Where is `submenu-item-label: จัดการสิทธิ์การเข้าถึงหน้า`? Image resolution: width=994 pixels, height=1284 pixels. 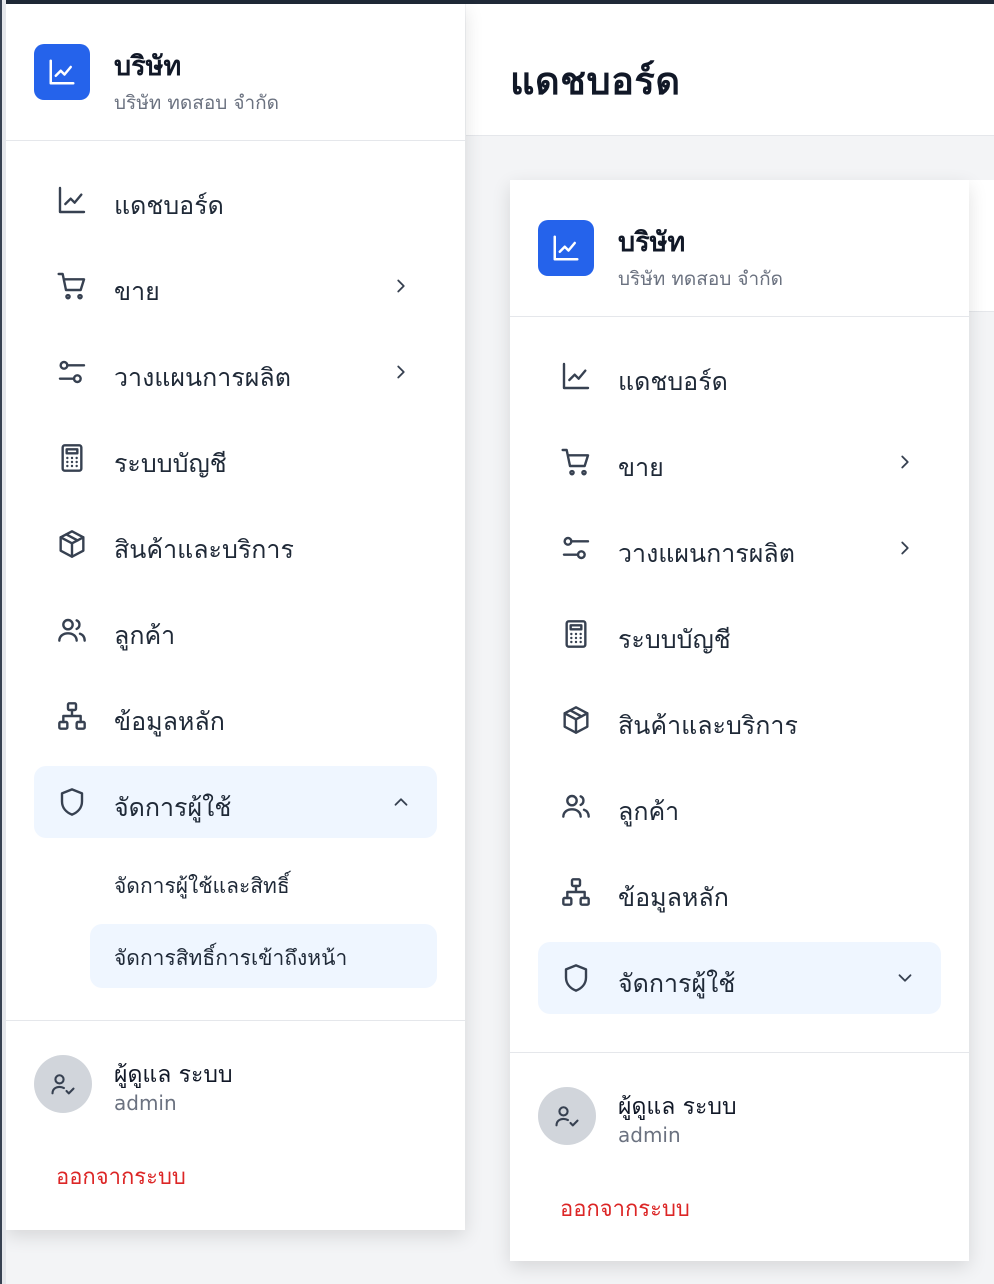 submenu-item-label: จัดการสิทธิ์การเข้าถึงหน้า is located at coordinates (231, 958).